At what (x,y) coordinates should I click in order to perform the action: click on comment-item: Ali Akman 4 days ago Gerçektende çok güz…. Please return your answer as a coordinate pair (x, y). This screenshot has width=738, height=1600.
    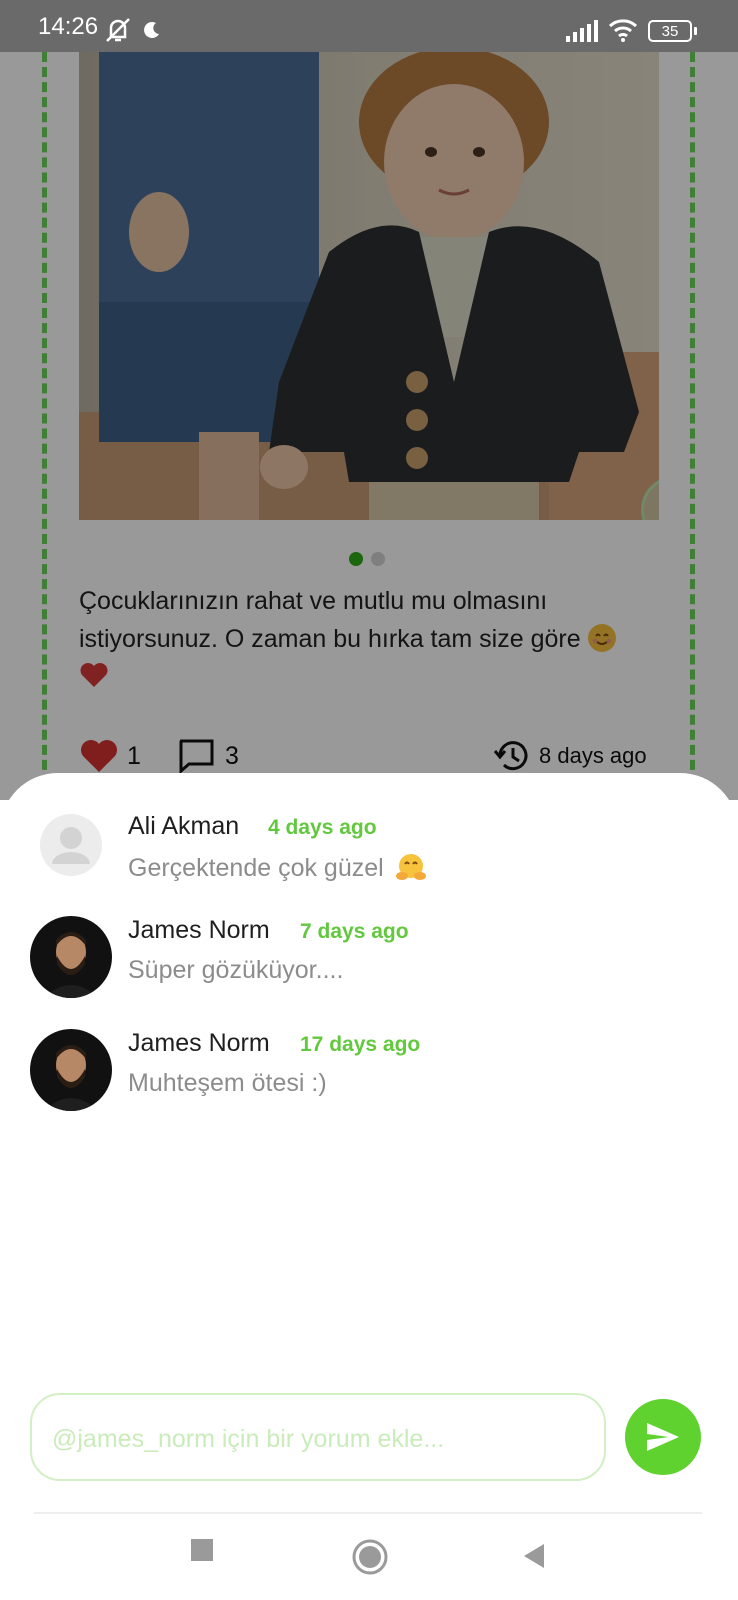
    Looking at the image, I should click on (369, 857).